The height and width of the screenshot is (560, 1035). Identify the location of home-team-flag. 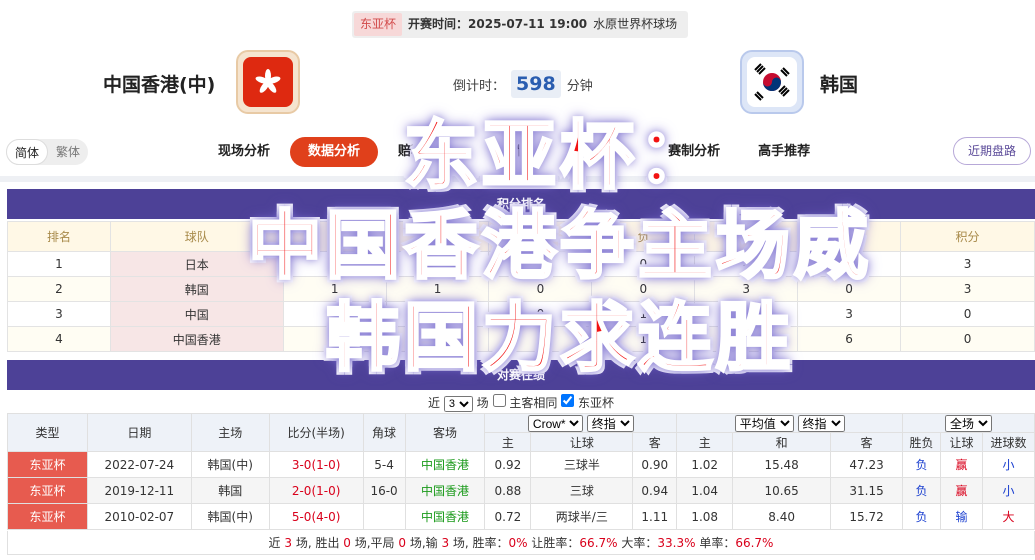
(268, 82).